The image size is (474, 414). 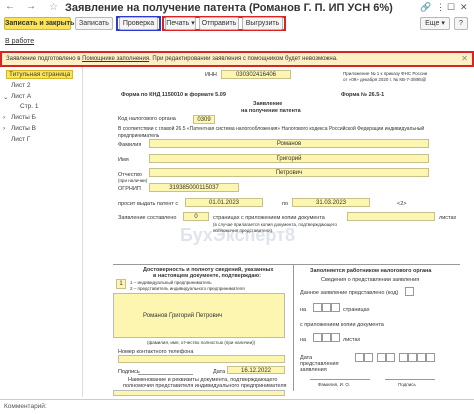 I want to click on period-to-label: по, so click(x=285, y=204).